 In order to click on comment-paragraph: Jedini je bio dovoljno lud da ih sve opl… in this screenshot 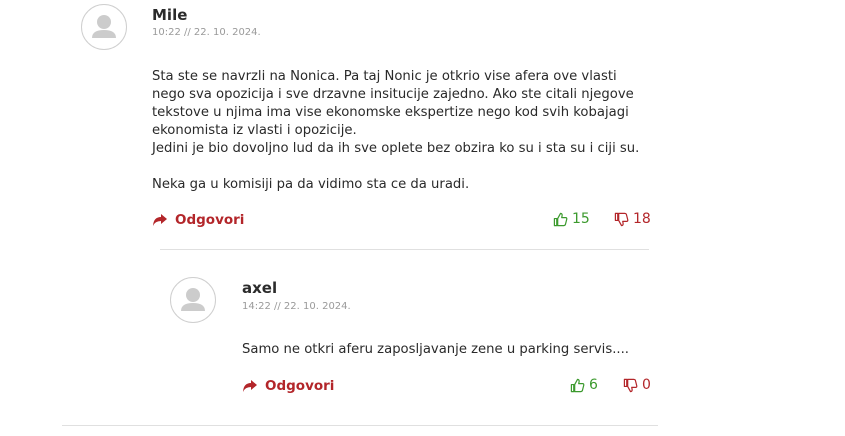, I will do `click(396, 148)`.